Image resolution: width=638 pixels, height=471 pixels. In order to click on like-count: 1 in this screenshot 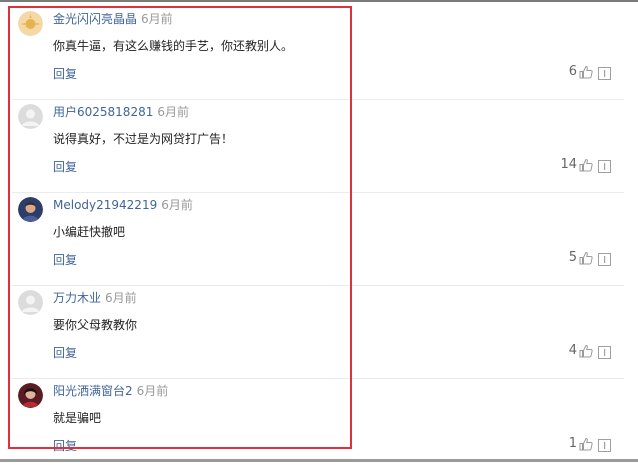, I will do `click(572, 443)`.